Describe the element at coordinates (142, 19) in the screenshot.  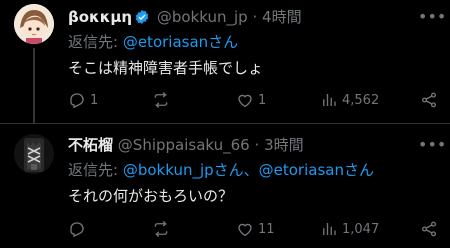
I see `verified-badge-icon` at that location.